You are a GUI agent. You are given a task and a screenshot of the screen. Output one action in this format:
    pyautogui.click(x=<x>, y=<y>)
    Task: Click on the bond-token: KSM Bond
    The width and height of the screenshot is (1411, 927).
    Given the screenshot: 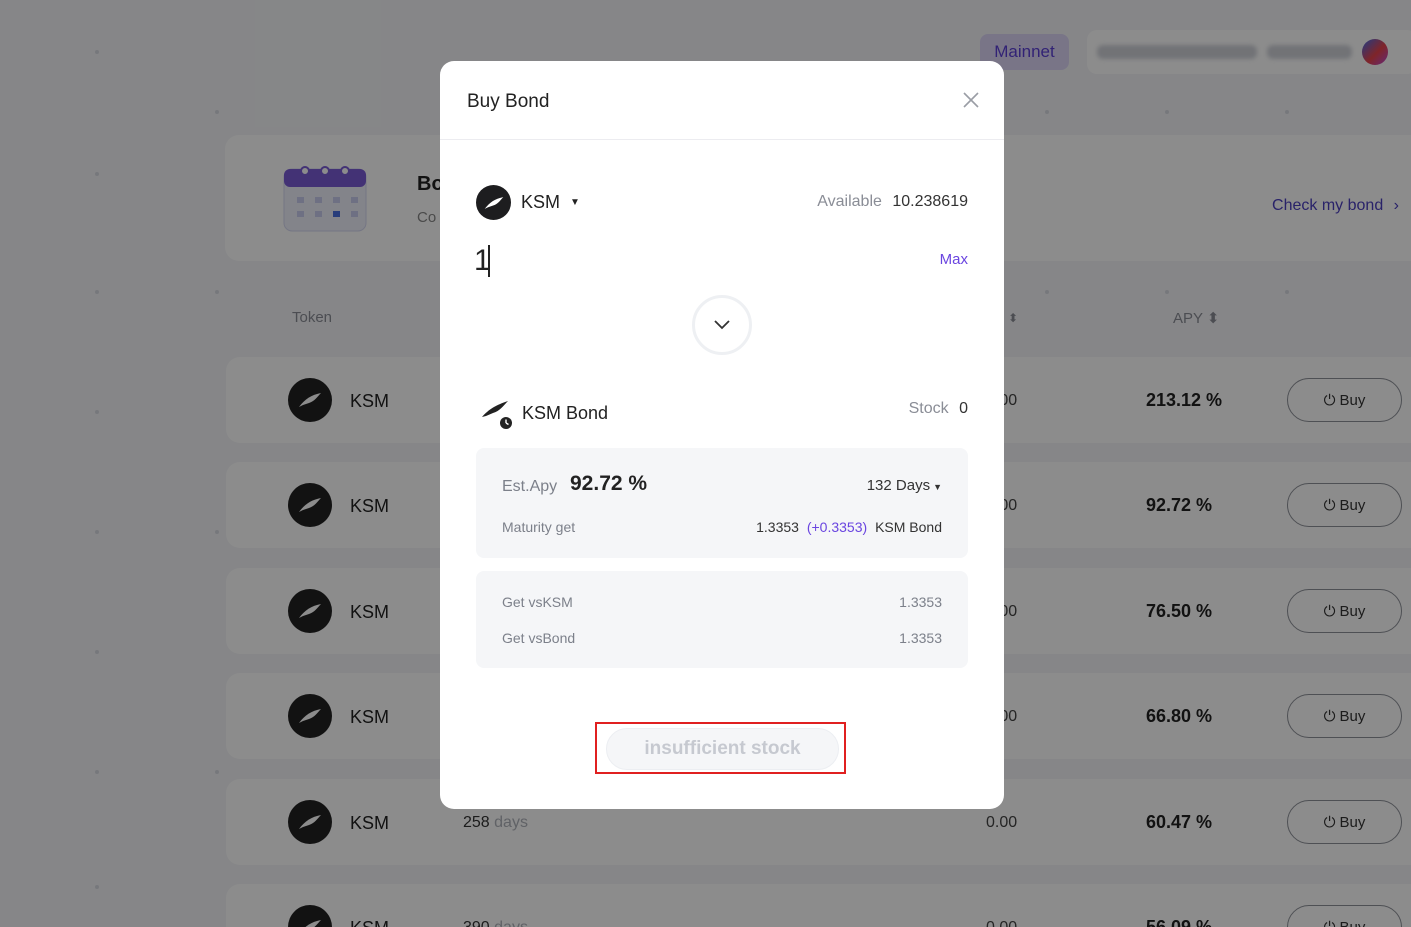 What is the action you would take?
    pyautogui.click(x=544, y=413)
    